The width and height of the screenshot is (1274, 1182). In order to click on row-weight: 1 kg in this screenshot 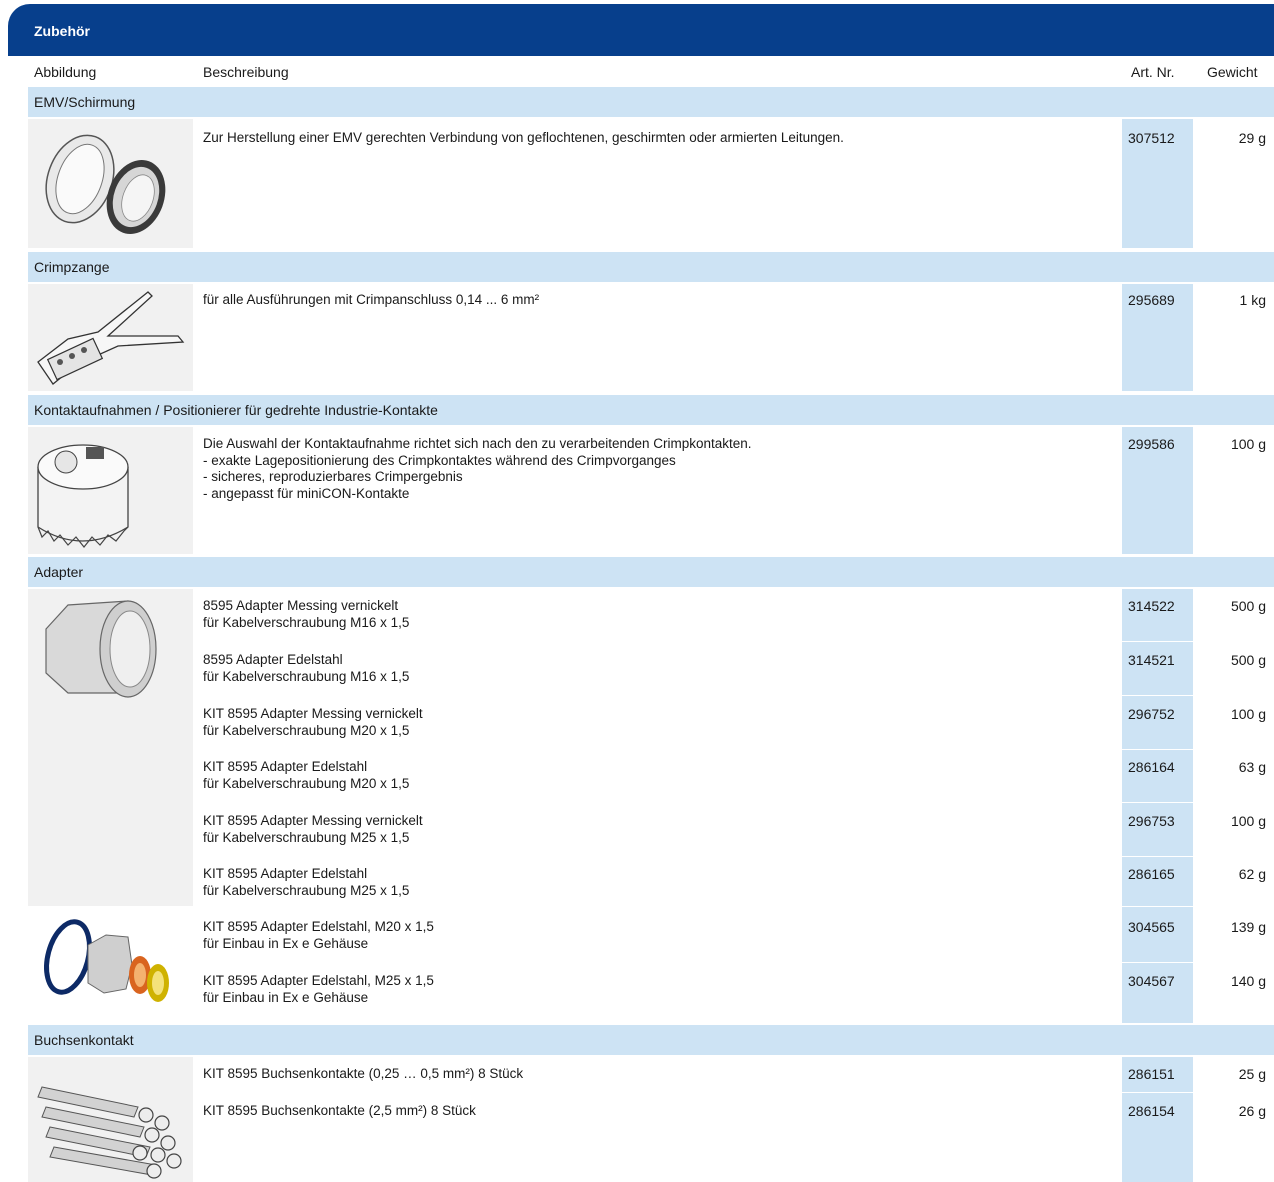, I will do `click(1252, 300)`.